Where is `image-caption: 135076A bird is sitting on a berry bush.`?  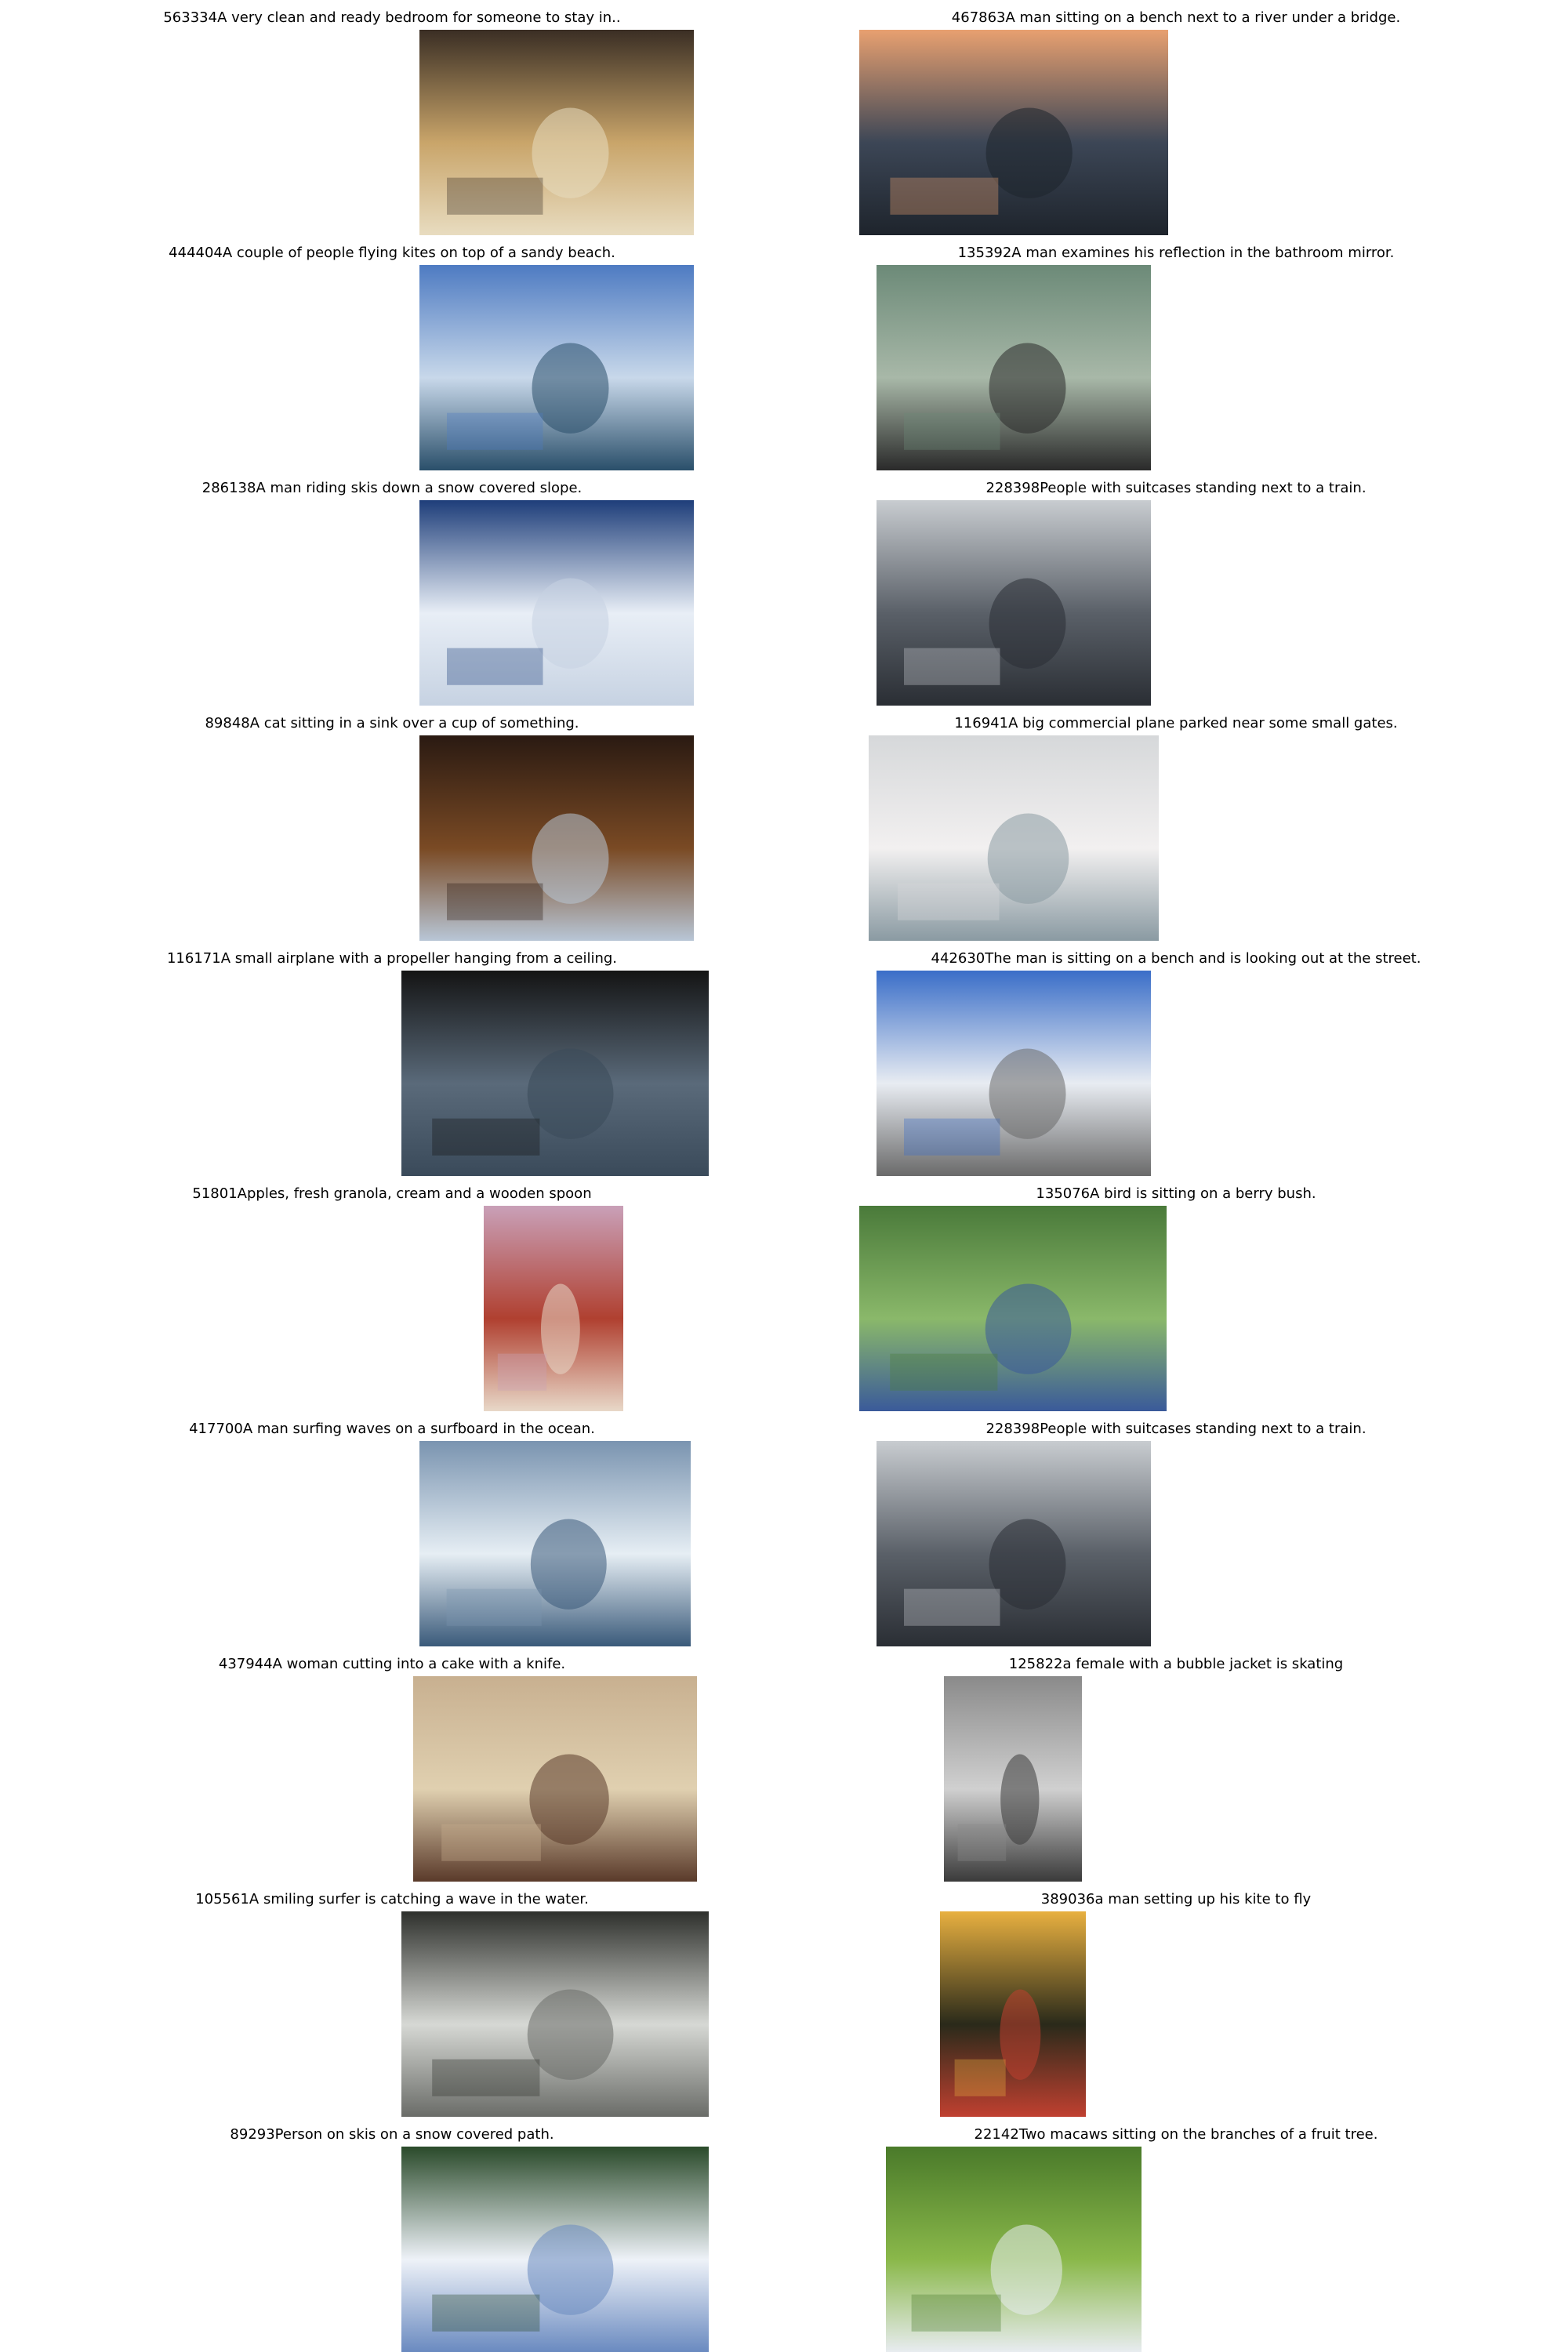
image-caption: 135076A bird is sitting on a berry bush. is located at coordinates (1176, 1193).